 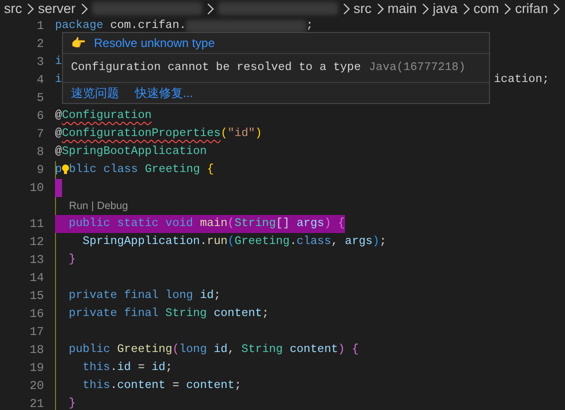 I want to click on code-token: p, so click(x=58, y=170).